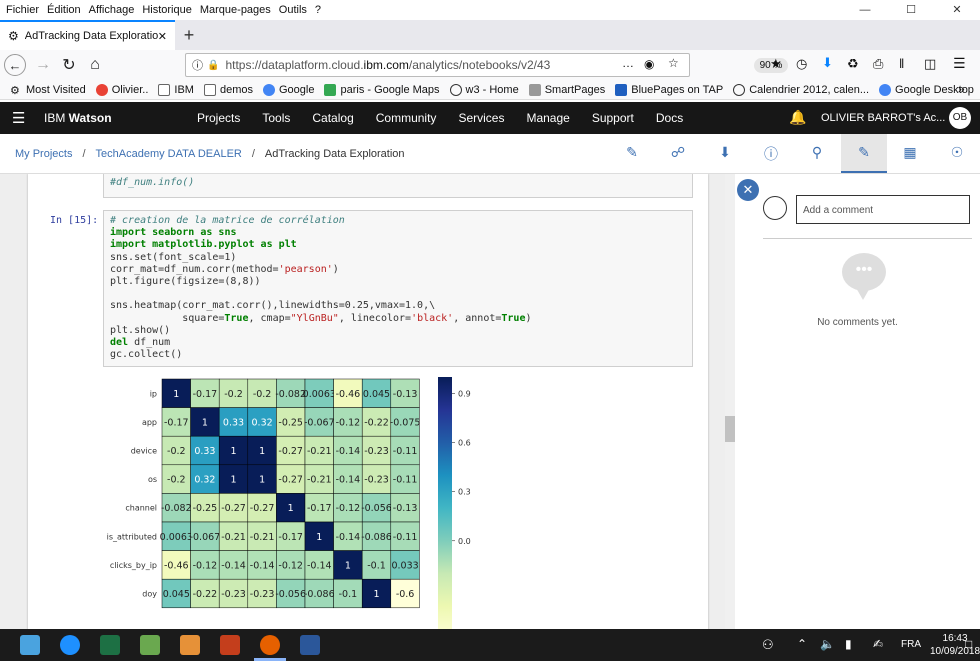 The height and width of the screenshot is (661, 980). What do you see at coordinates (95, 65) in the screenshot?
I see `home-icon: ⌂` at bounding box center [95, 65].